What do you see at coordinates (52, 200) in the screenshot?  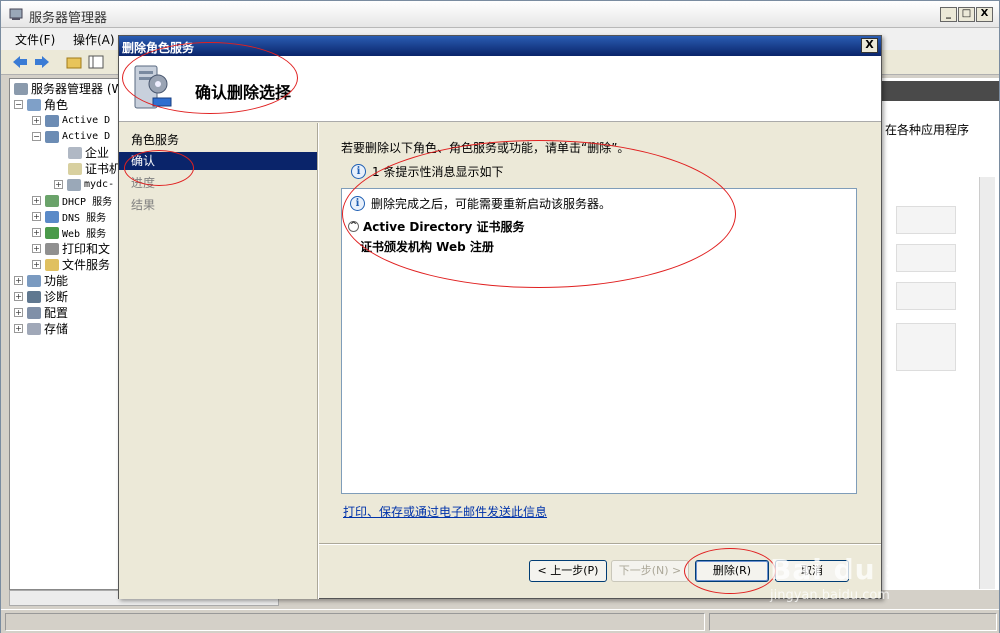 I see `dhcp-icon` at bounding box center [52, 200].